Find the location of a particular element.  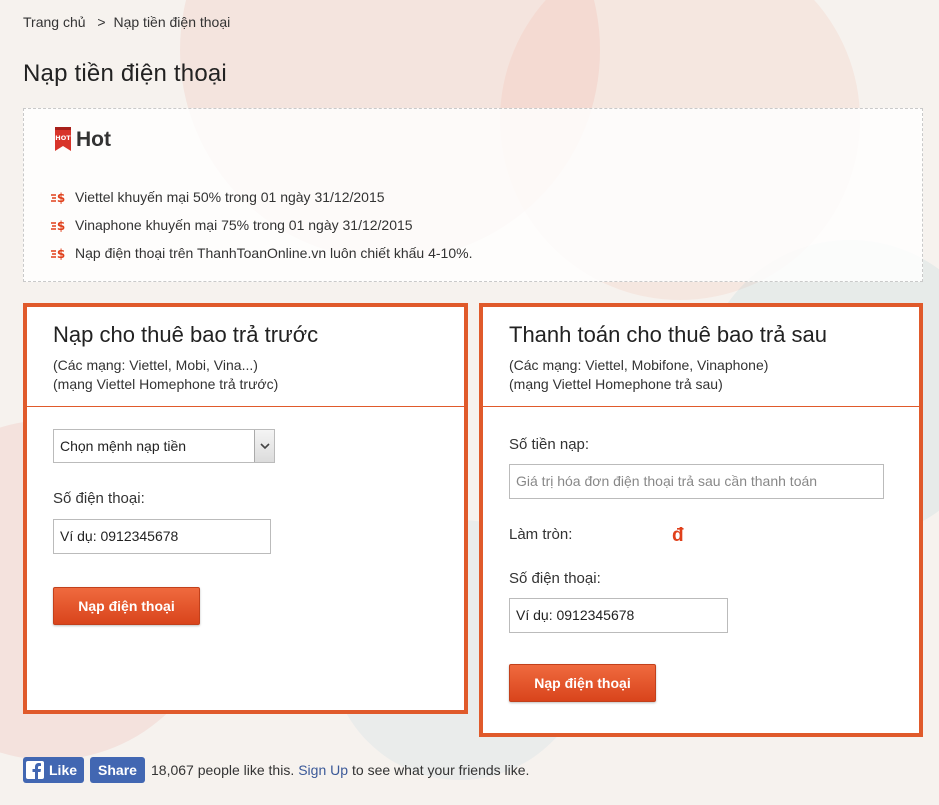

round-label: Làm tròn: is located at coordinates (541, 534).